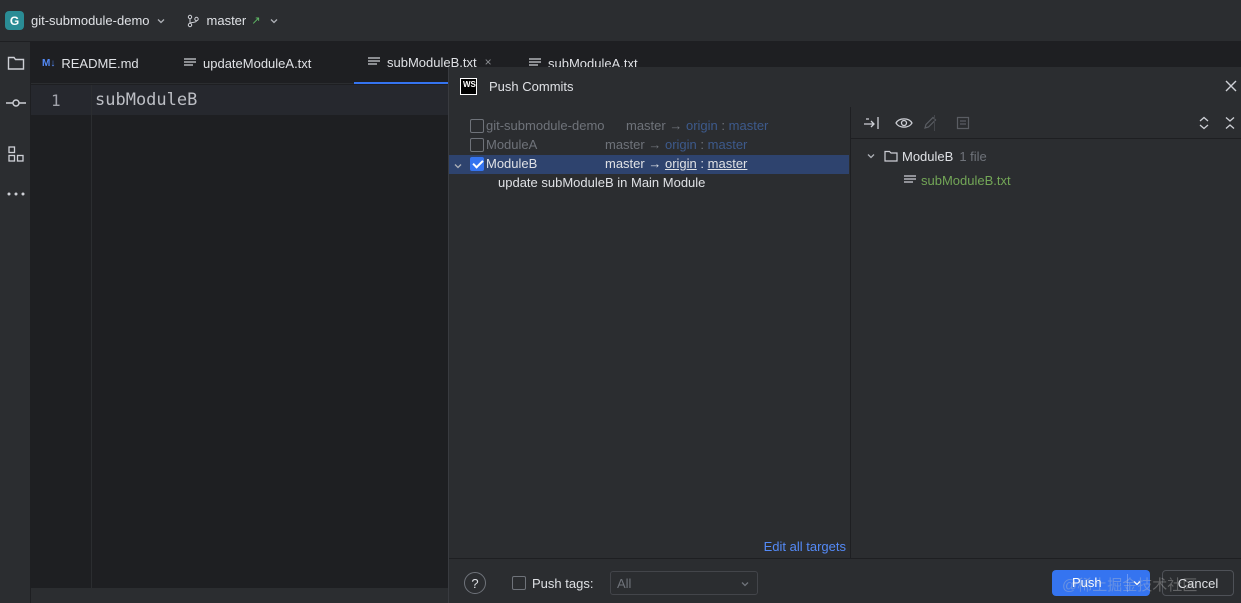 This screenshot has width=1241, height=603. What do you see at coordinates (1204, 123) in the screenshot?
I see `expand-all-icon` at bounding box center [1204, 123].